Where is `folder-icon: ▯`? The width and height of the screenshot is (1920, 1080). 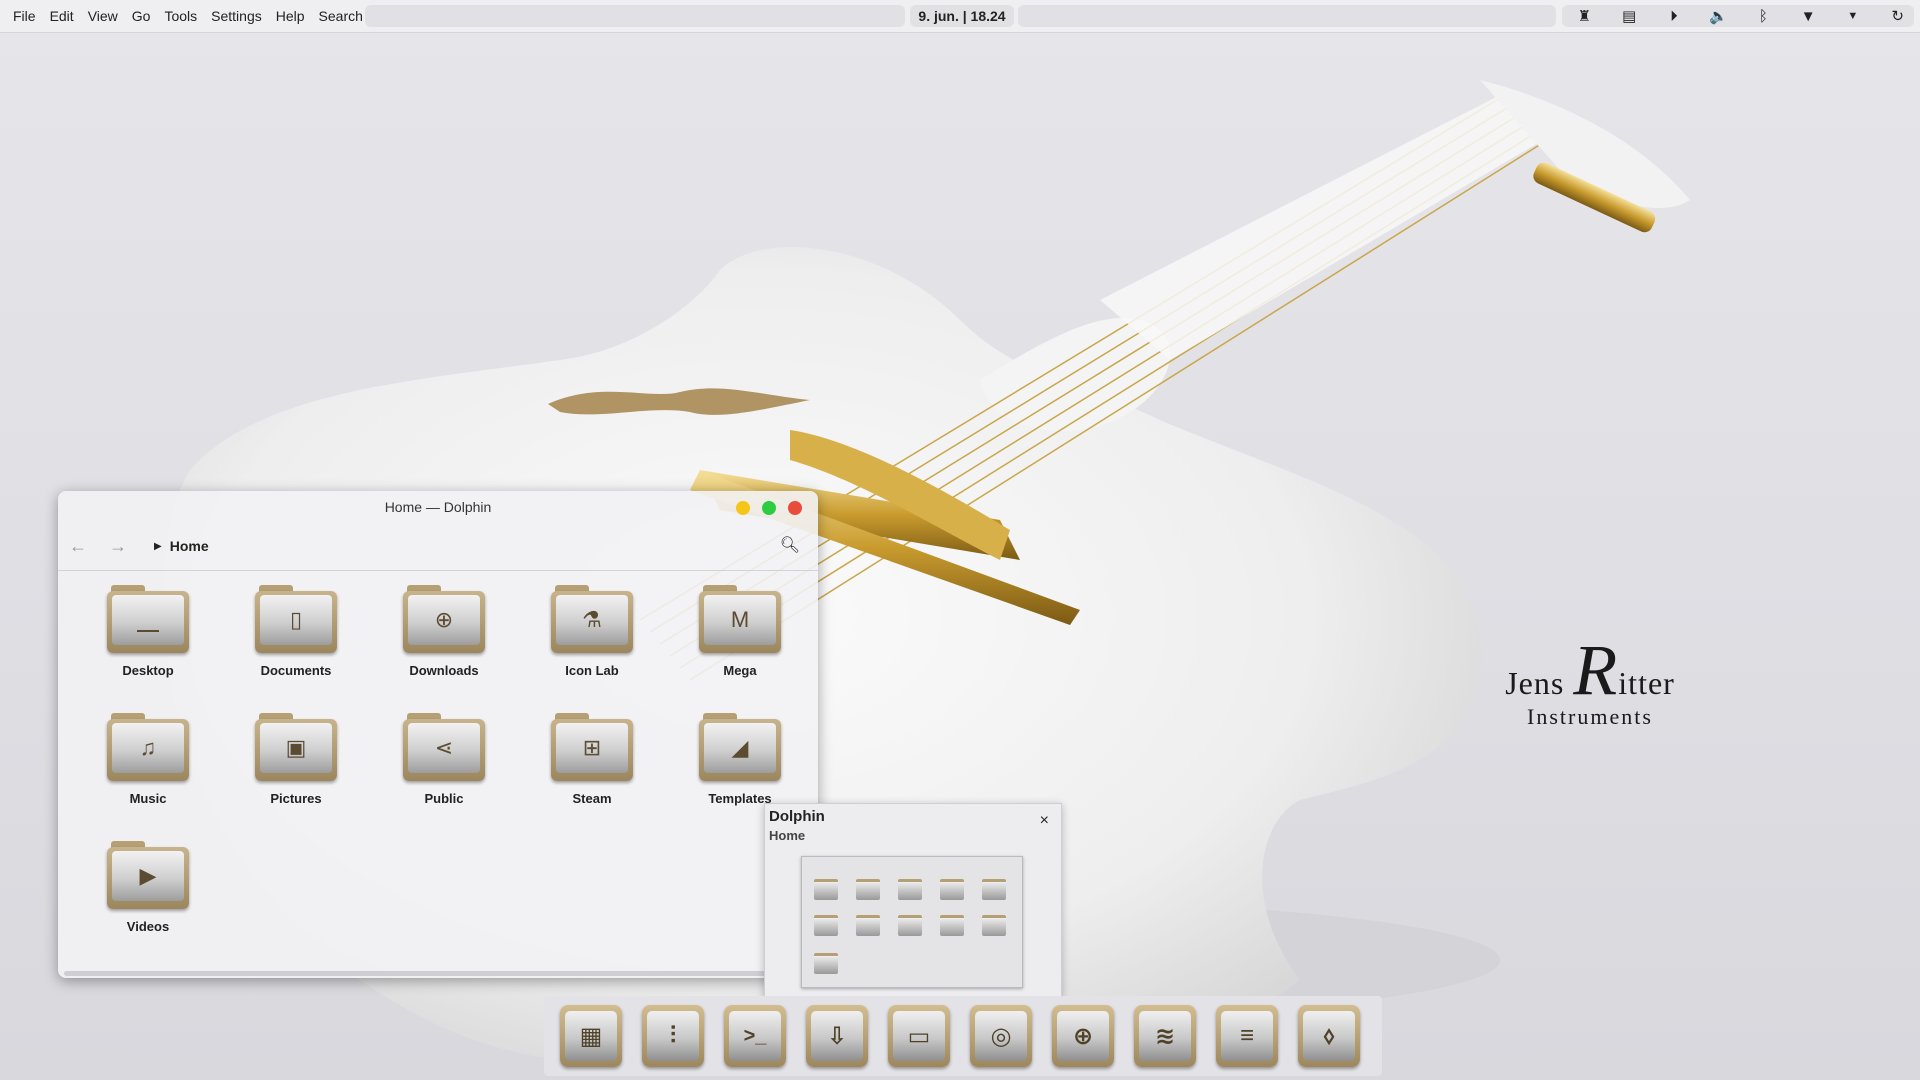 folder-icon: ▯ is located at coordinates (296, 619).